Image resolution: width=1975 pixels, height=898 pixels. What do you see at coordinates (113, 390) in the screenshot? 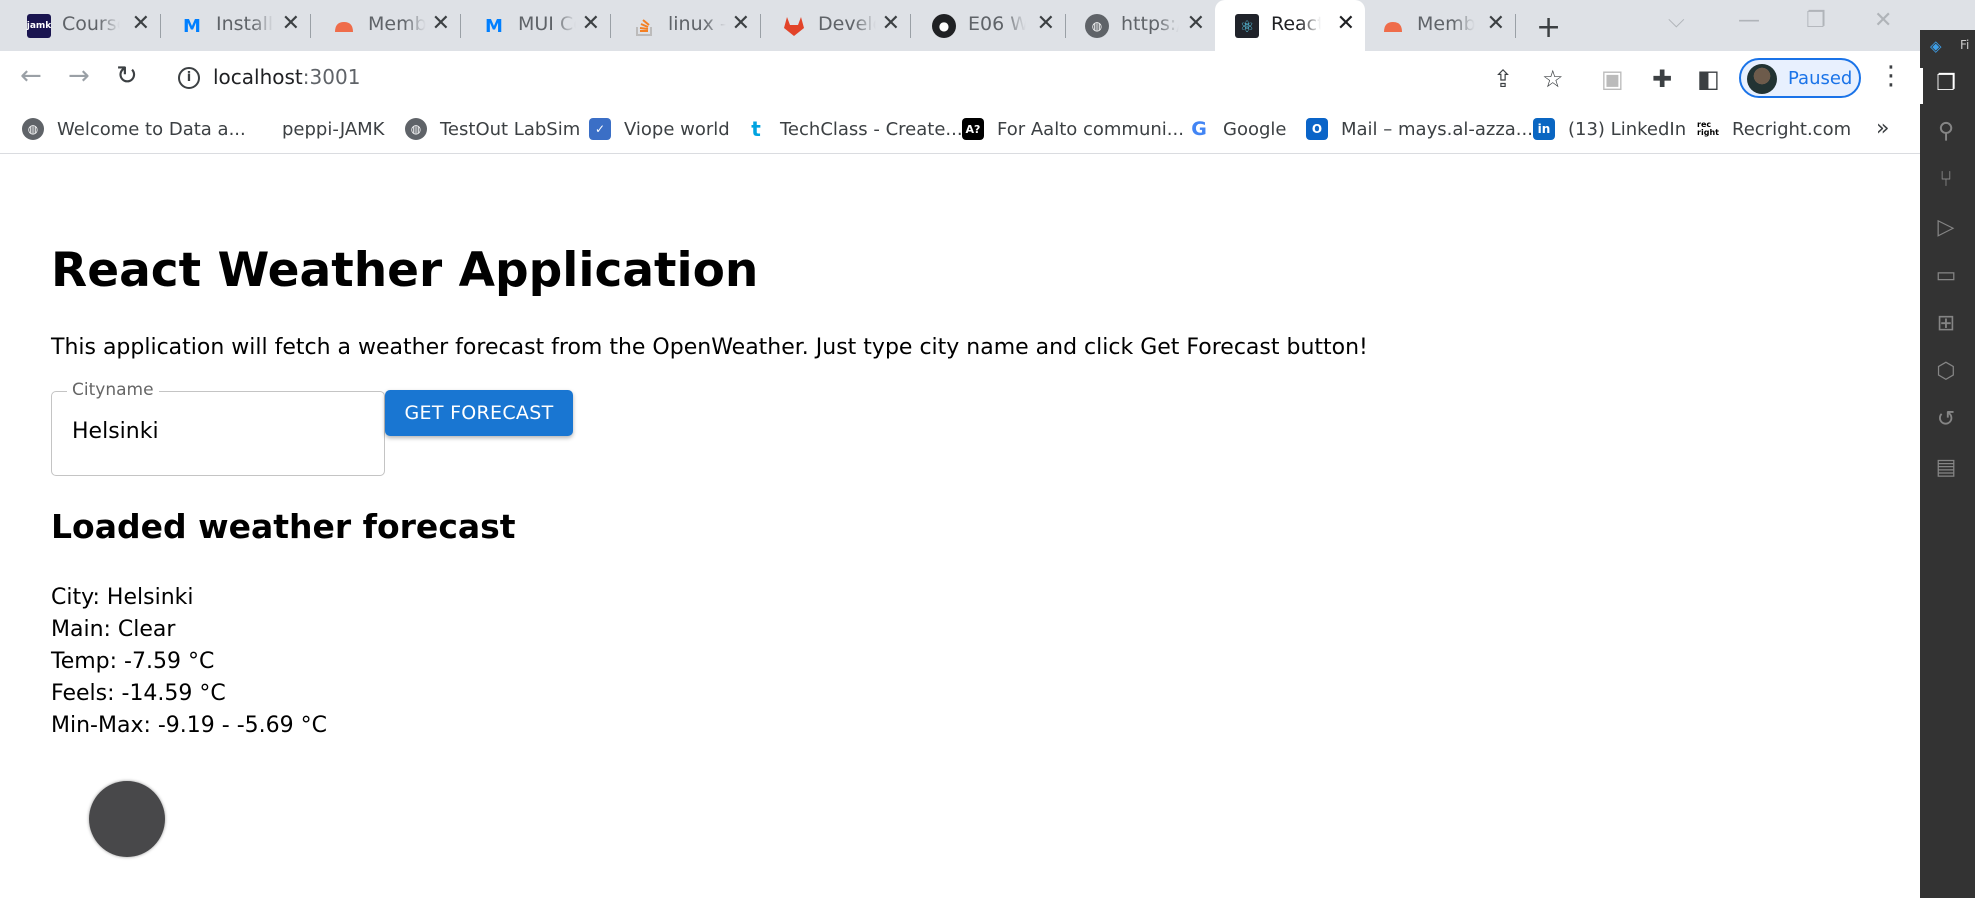
I see `cityname-label: Cityname` at bounding box center [113, 390].